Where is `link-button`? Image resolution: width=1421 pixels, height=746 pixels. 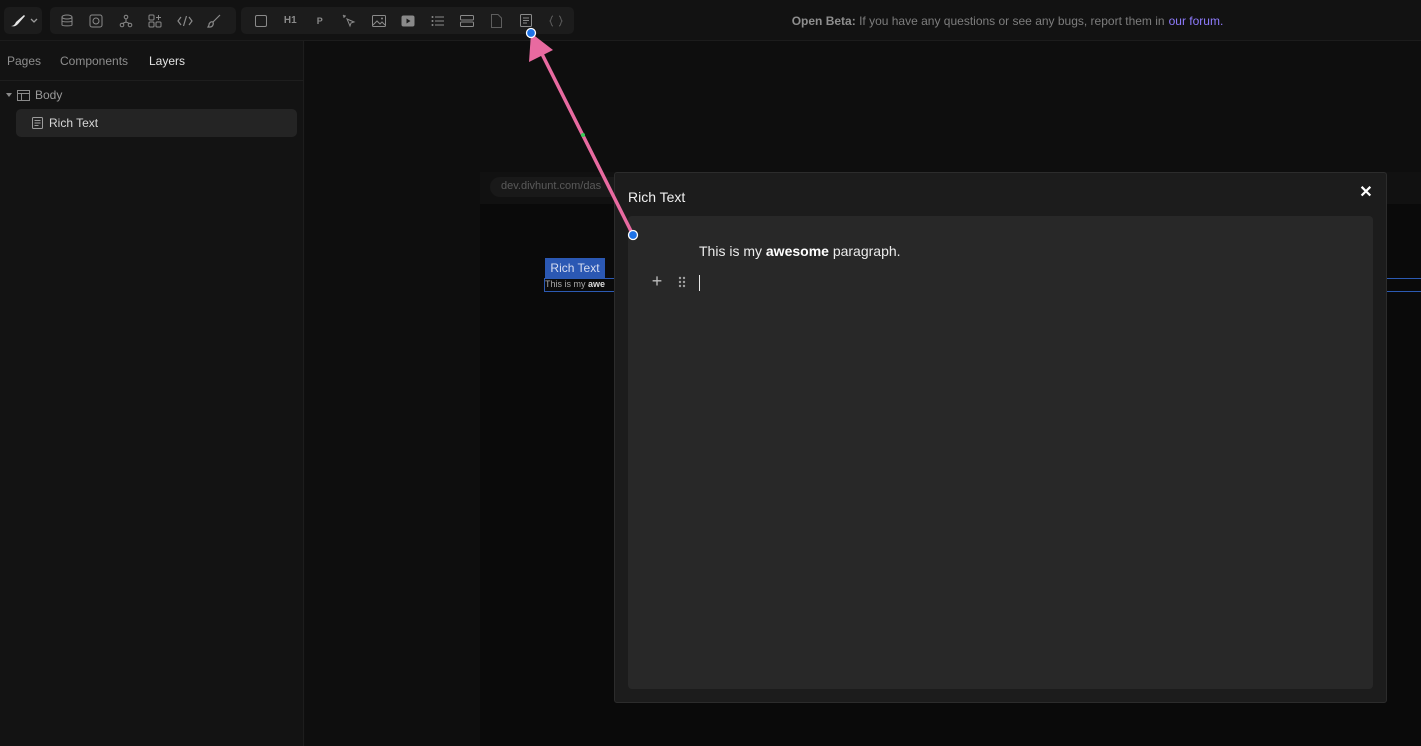
link-button is located at coordinates (350, 20).